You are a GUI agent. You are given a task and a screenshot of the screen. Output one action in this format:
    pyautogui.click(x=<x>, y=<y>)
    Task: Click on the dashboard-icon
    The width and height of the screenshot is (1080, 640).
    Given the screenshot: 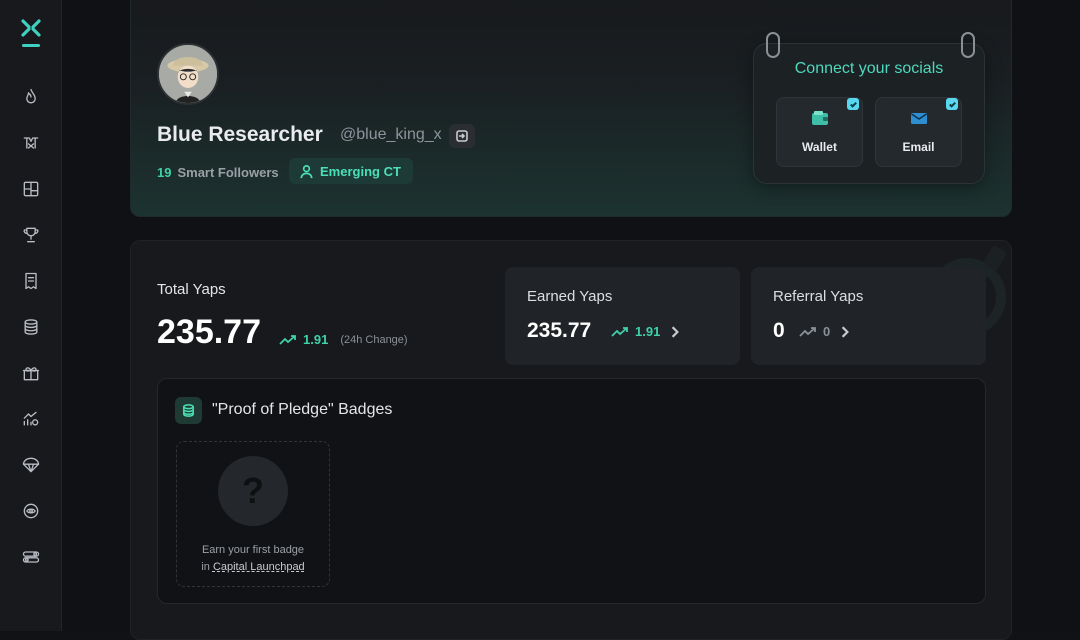 What is the action you would take?
    pyautogui.click(x=31, y=189)
    